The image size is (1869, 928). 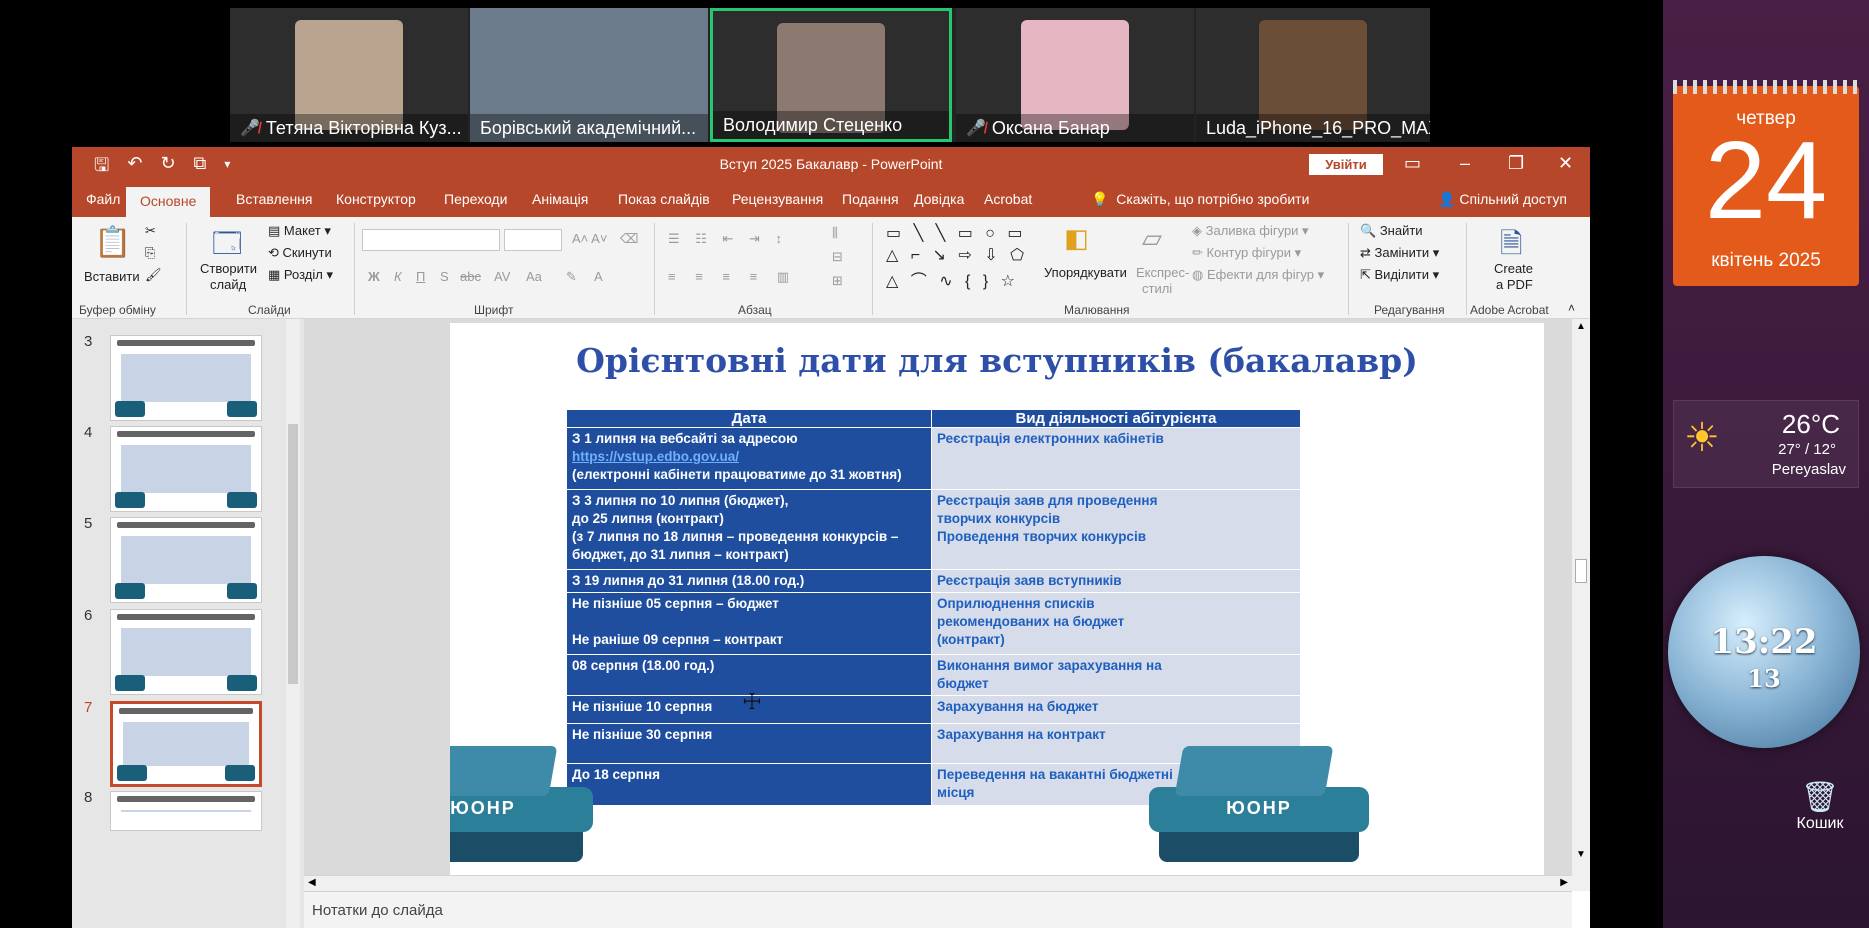 I want to click on bullets-icon: ☰ ☷ ⇤ ⇥ ↕, so click(x=728, y=239).